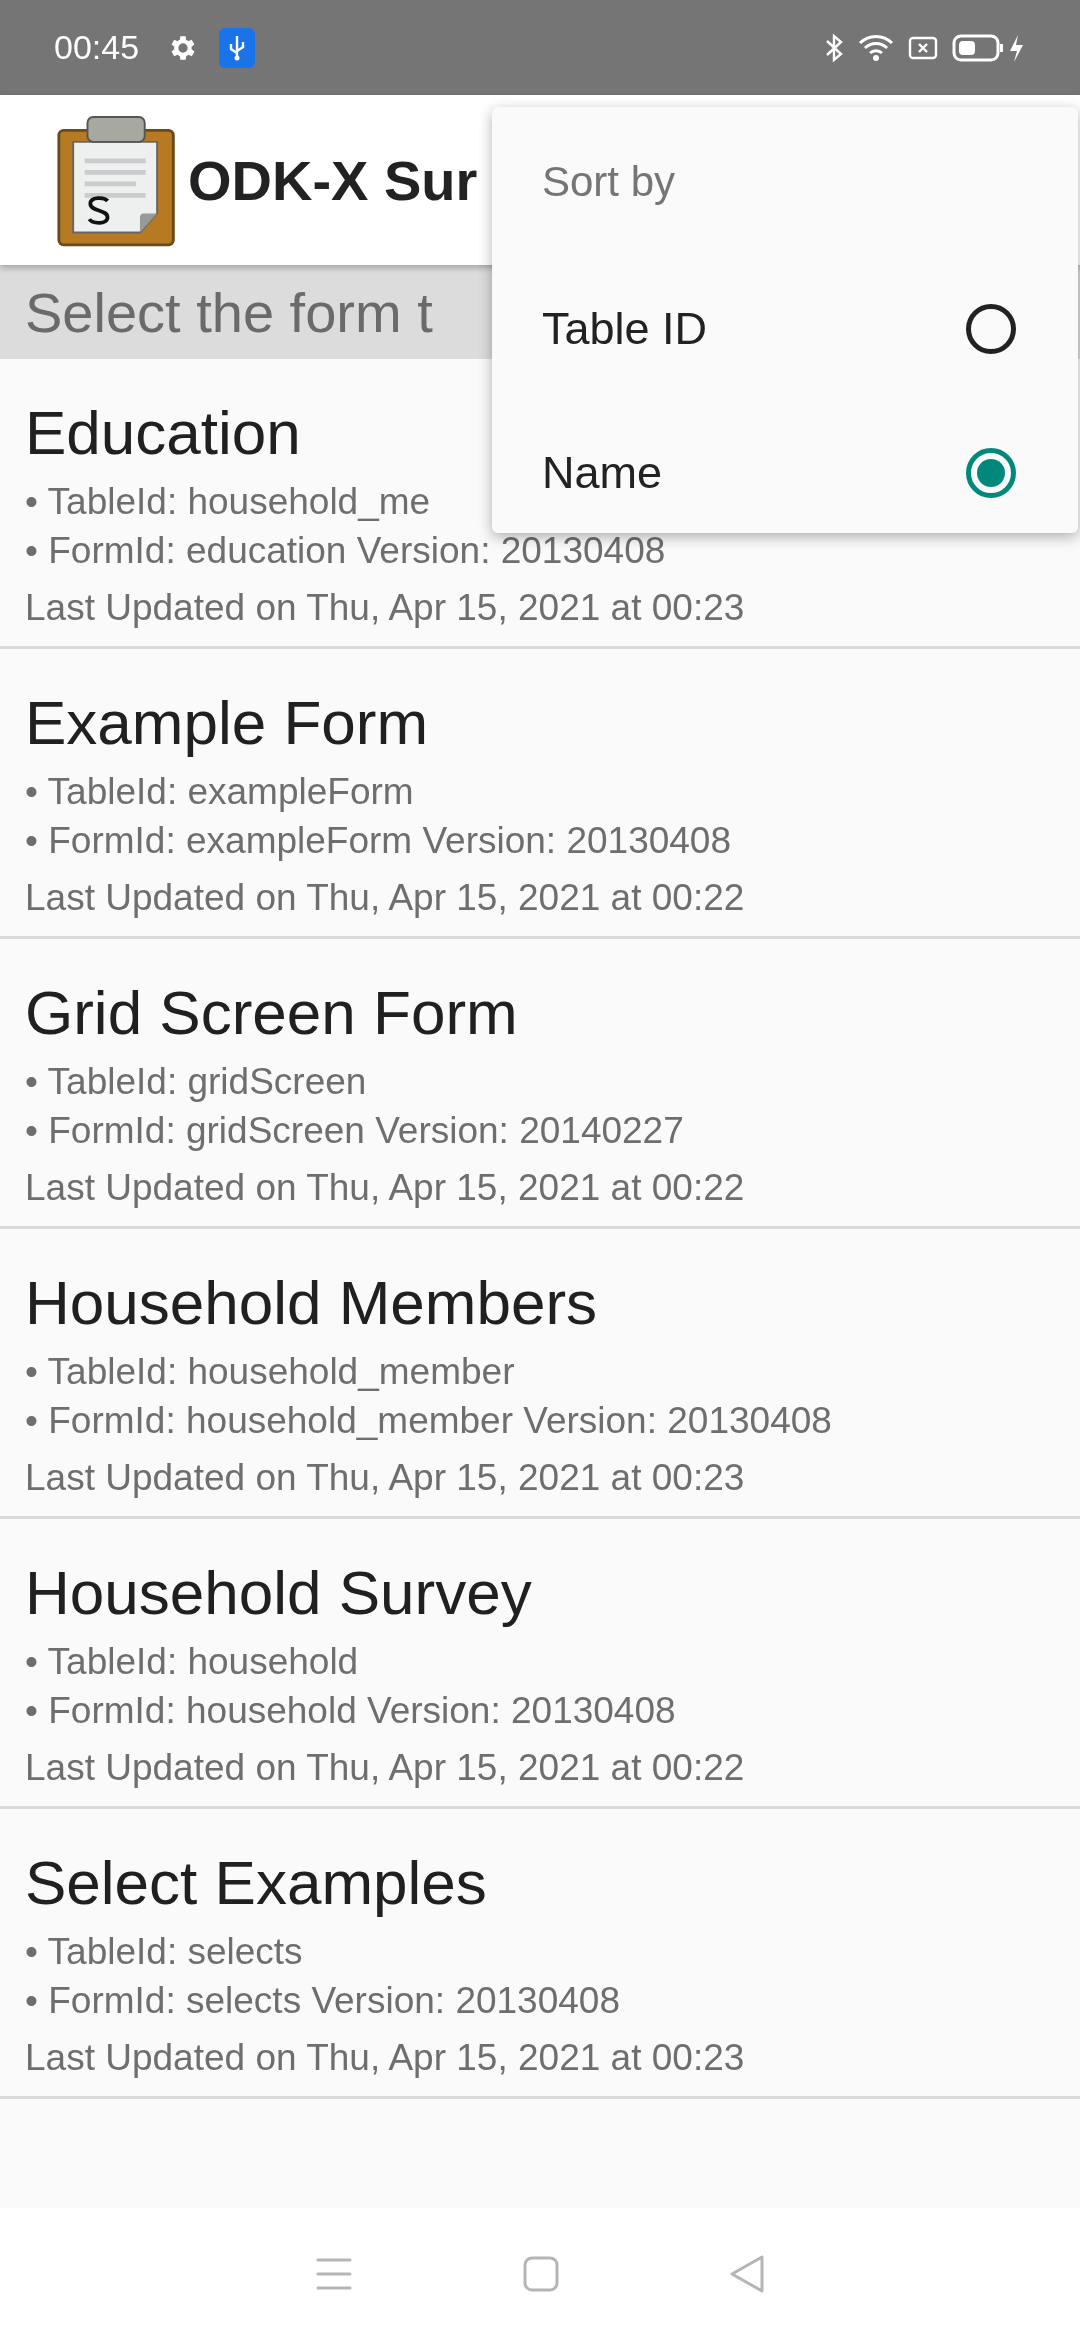 The width and height of the screenshot is (1080, 2340). Describe the element at coordinates (609, 182) in the screenshot. I see `menu-title: Sort by` at that location.